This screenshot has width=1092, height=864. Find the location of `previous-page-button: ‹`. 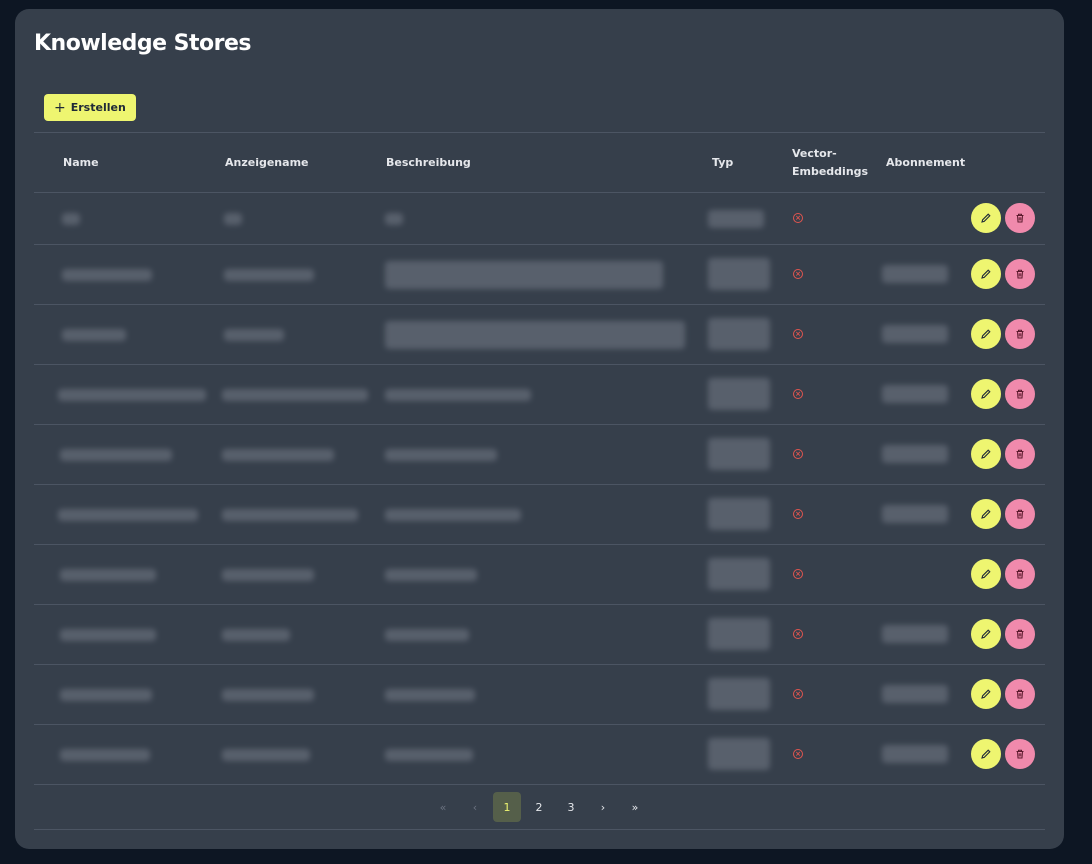

previous-page-button: ‹ is located at coordinates (475, 807).